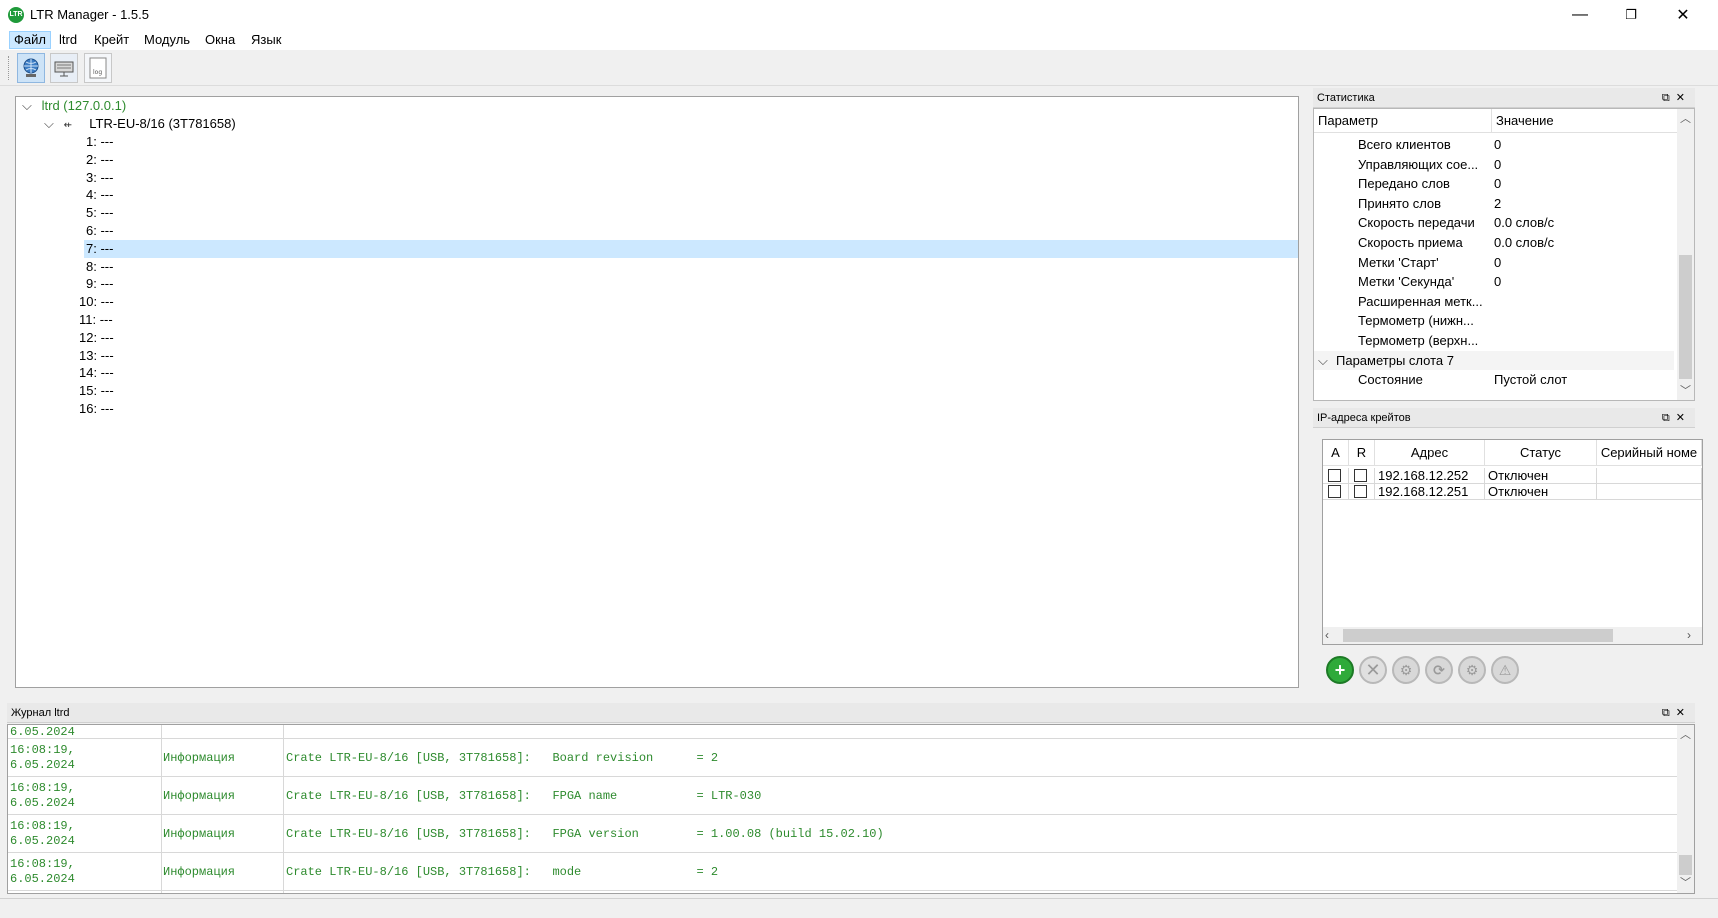  What do you see at coordinates (68, 40) in the screenshot?
I see `menu-ltrd: ltrd` at bounding box center [68, 40].